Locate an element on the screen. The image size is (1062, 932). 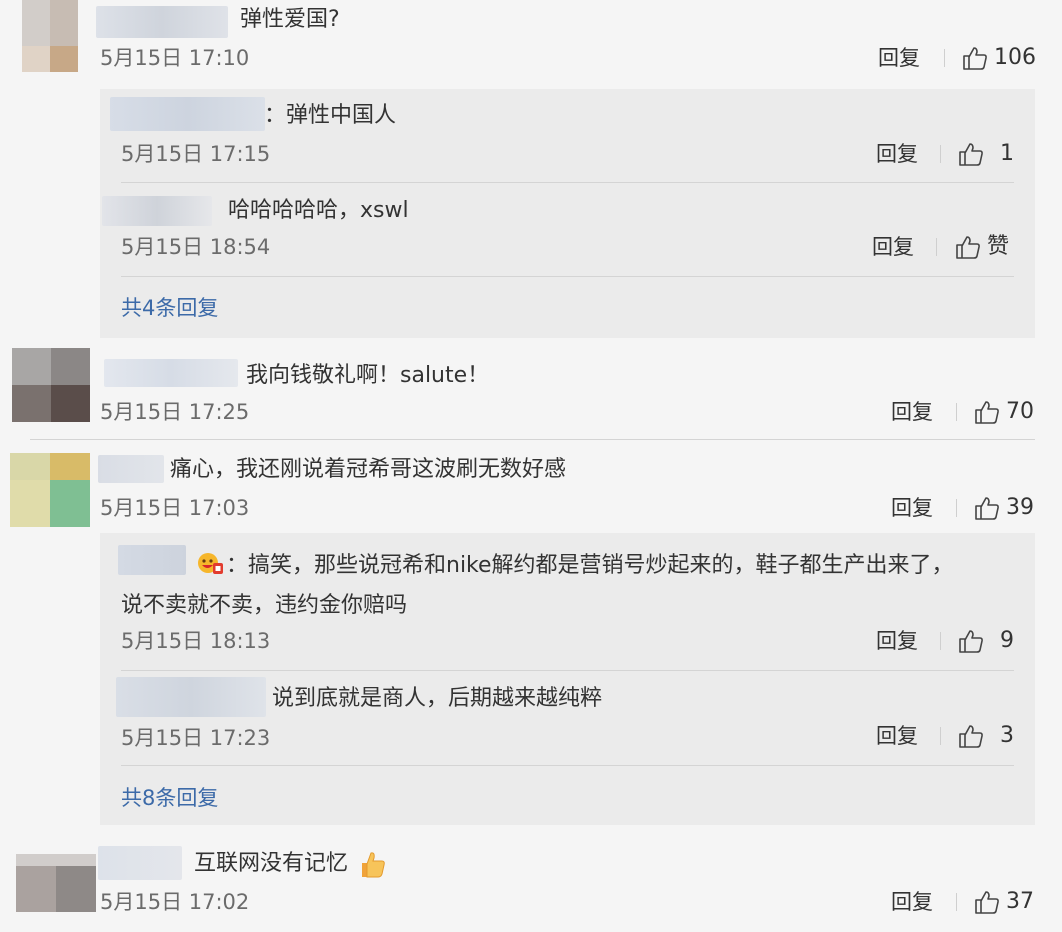
reply-text: 说到底就是商人，后期越来越纯粹 is located at coordinates (437, 698).